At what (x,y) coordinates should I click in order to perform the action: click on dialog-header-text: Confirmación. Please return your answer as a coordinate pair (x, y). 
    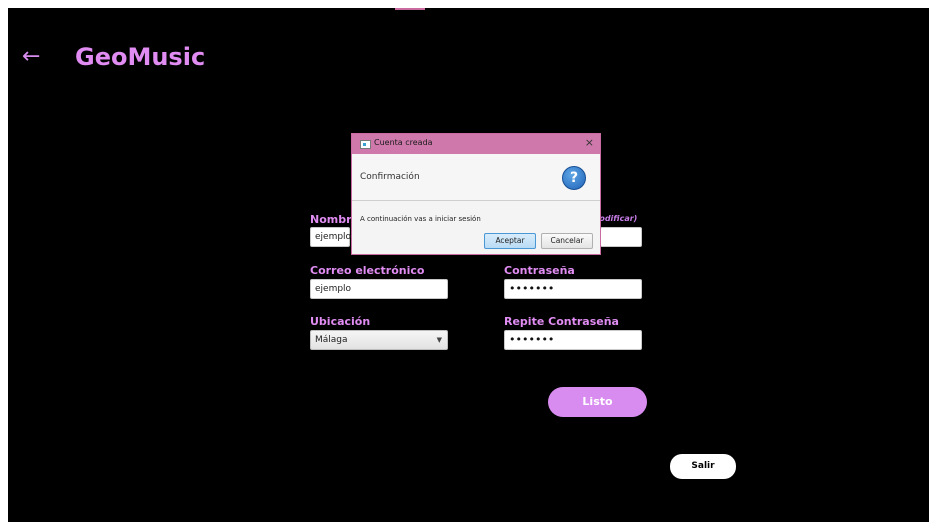
    Looking at the image, I should click on (390, 177).